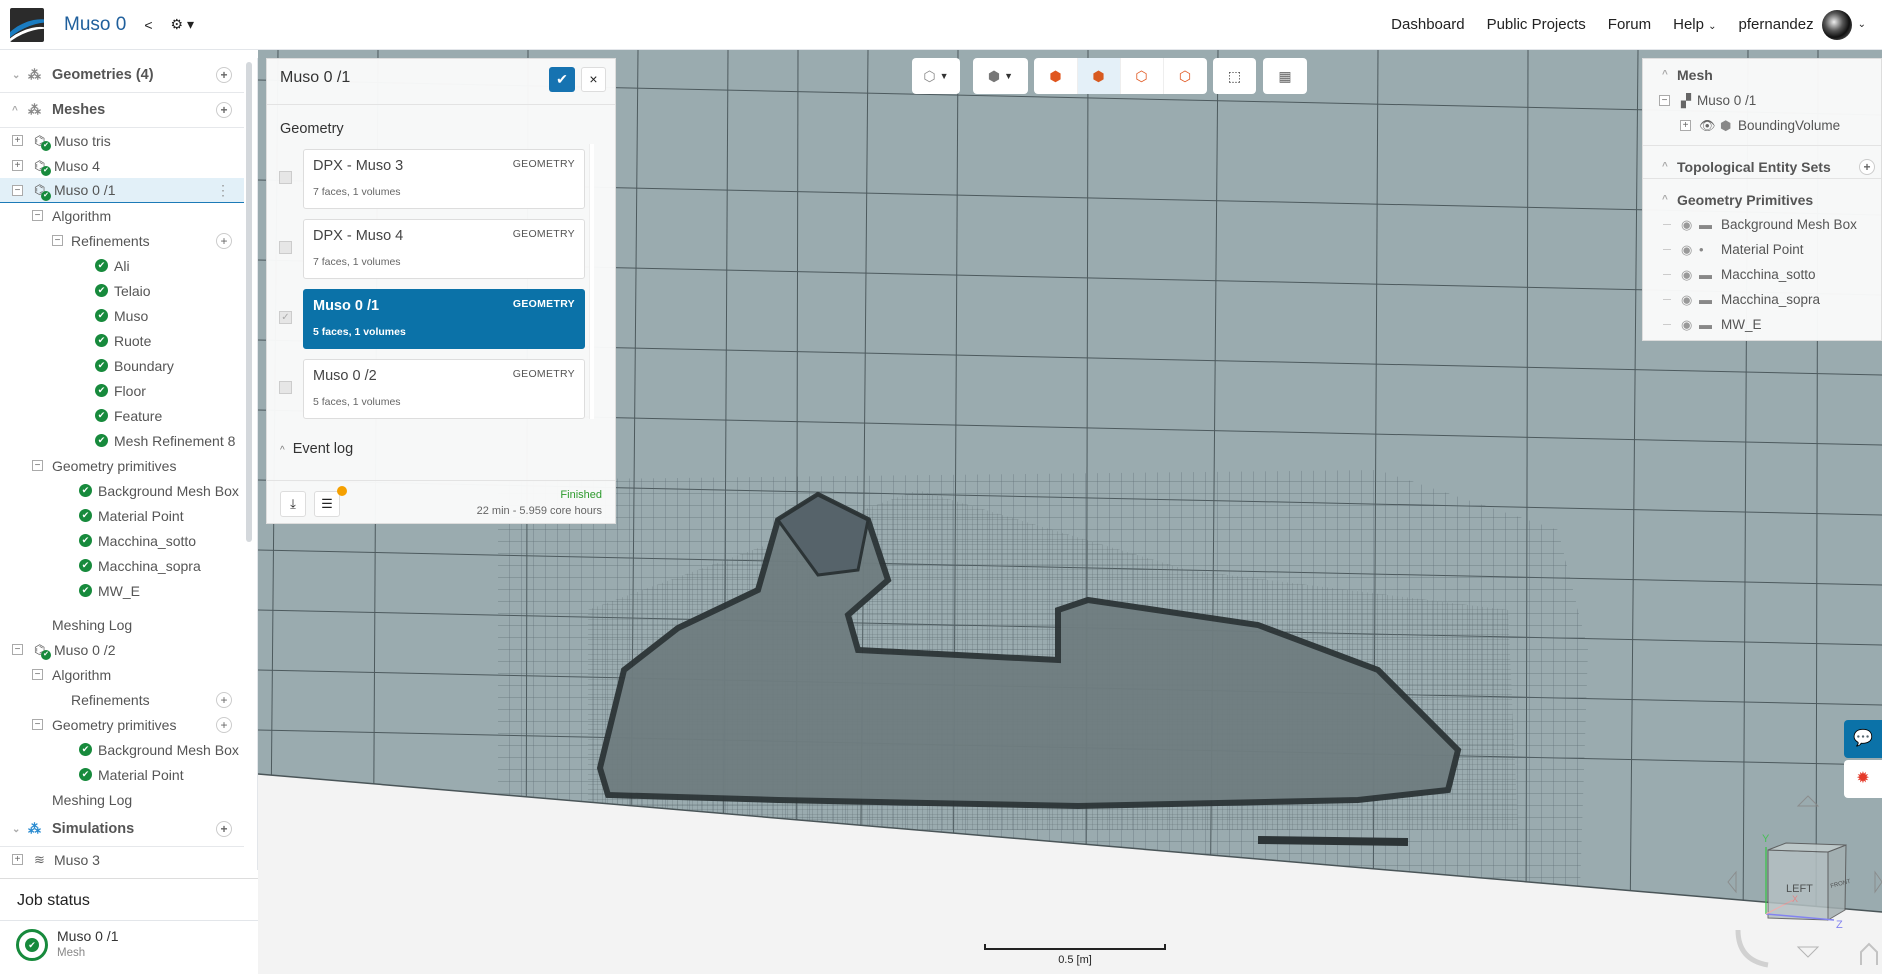 This screenshot has width=1882, height=974. I want to click on primitive-item: ◉ ▬ Macchina_sotto, so click(1762, 274).